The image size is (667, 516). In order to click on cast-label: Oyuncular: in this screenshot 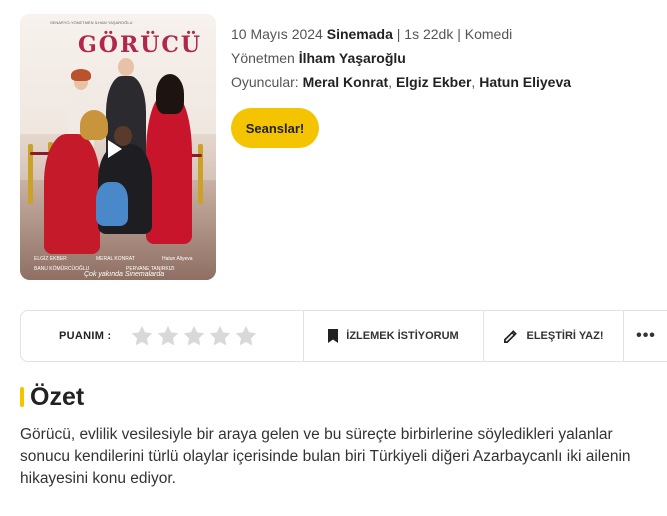, I will do `click(265, 82)`.